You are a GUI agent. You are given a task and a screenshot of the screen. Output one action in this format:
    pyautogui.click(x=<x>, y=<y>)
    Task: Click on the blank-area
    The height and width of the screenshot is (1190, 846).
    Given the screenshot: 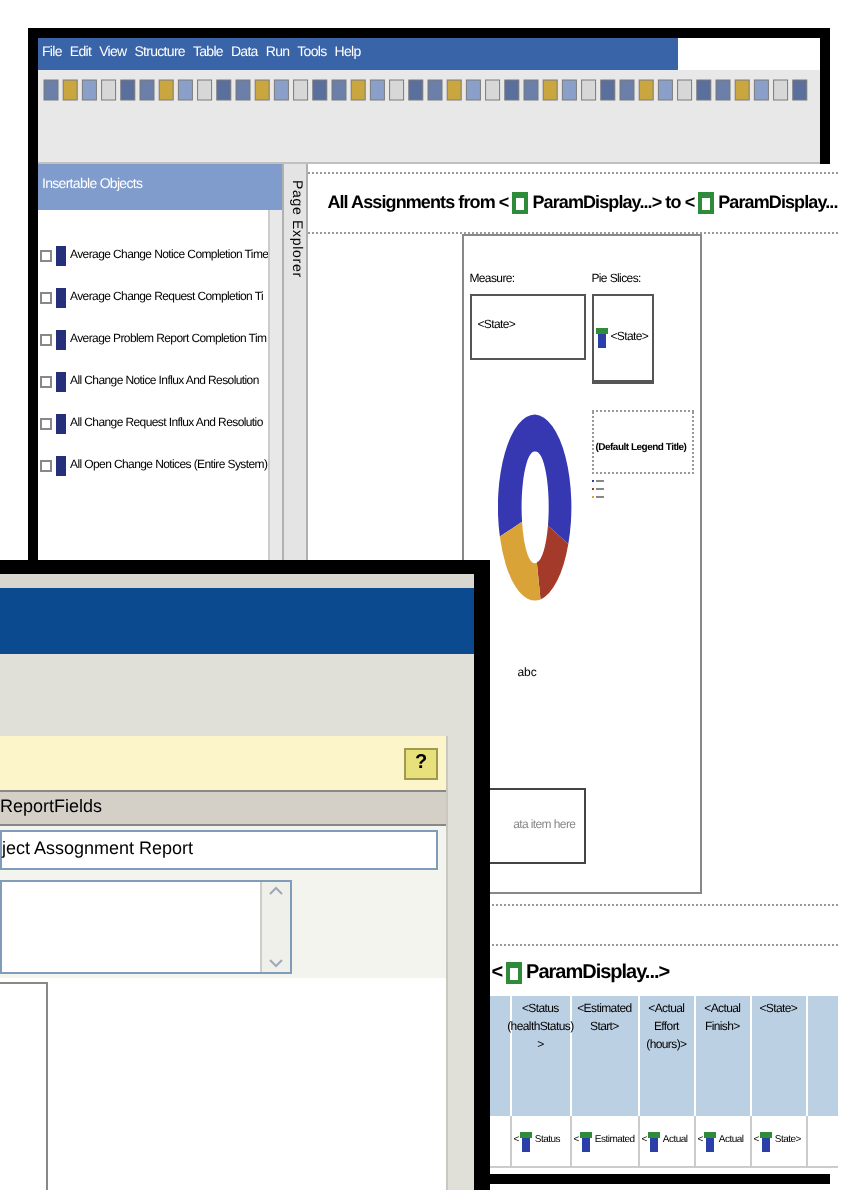 What is the action you would take?
    pyautogui.click(x=749, y=54)
    